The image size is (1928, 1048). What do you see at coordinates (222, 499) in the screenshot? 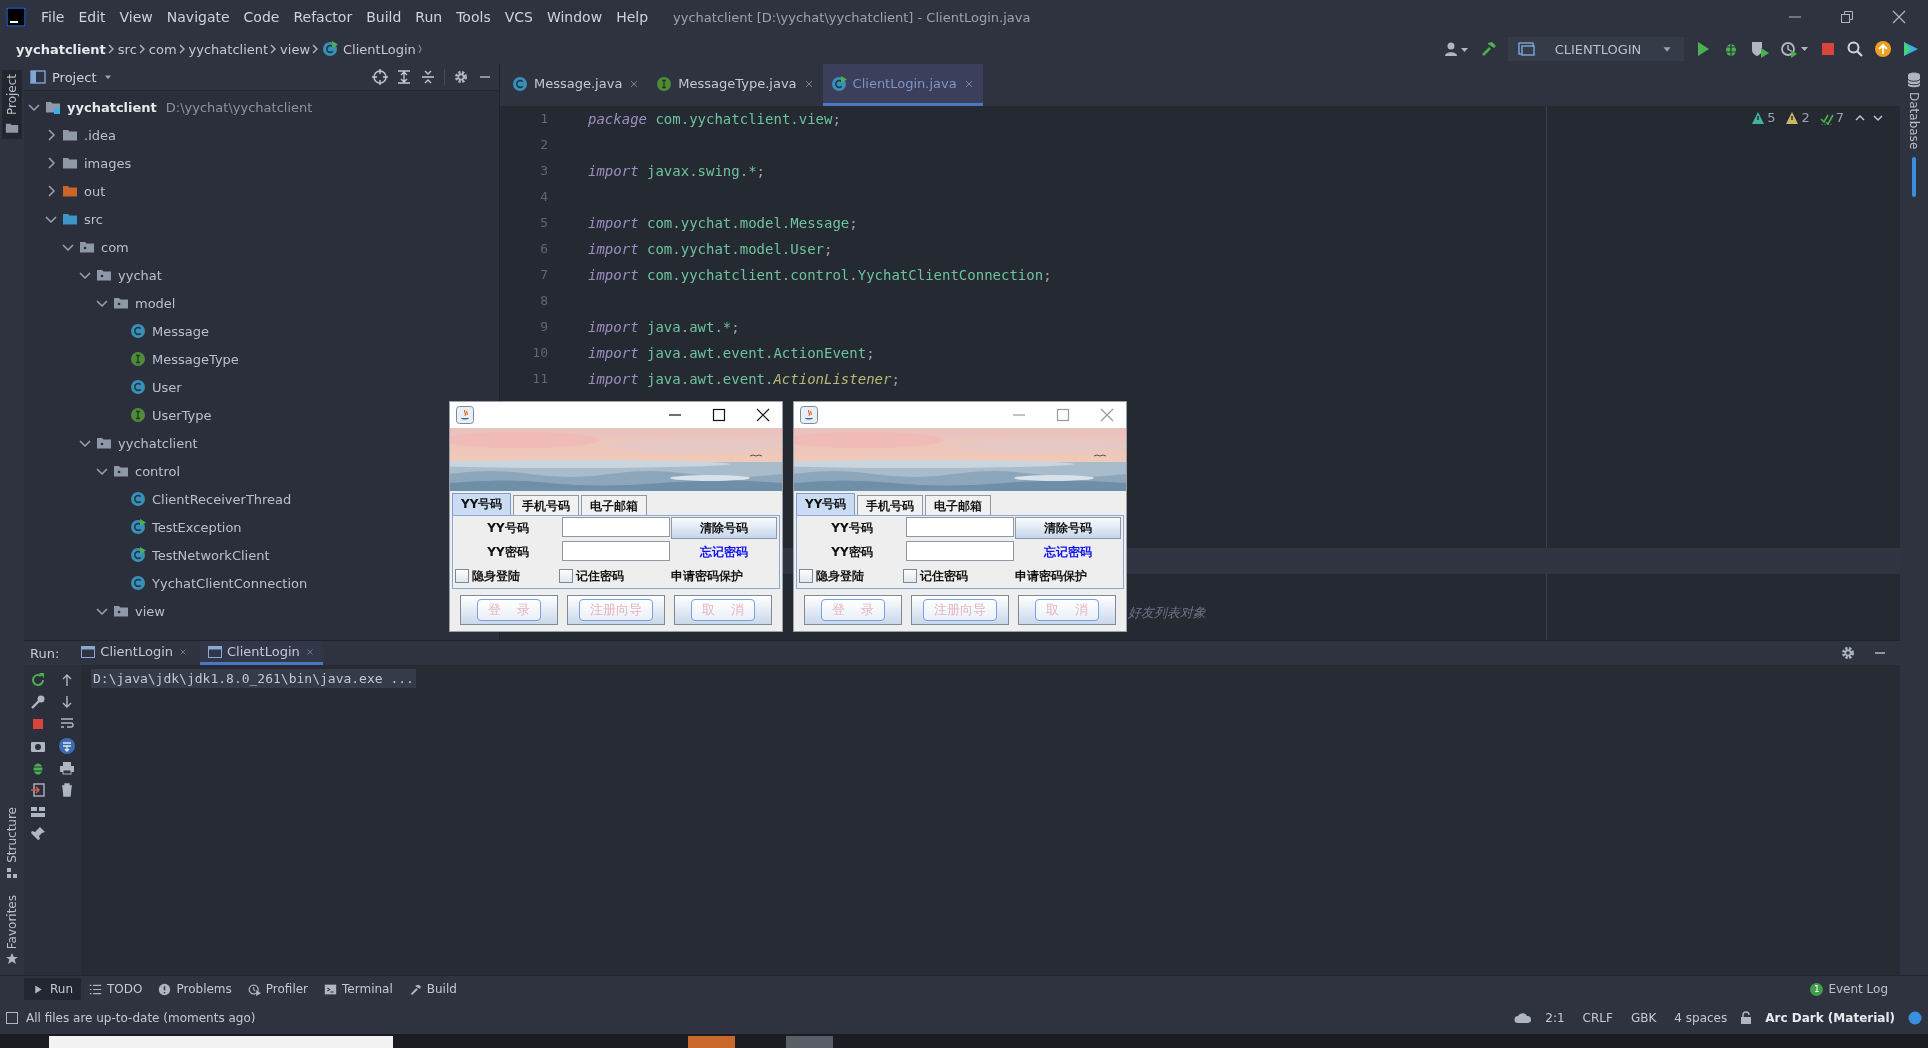
I see `tree-item: ClientReceiverThread` at bounding box center [222, 499].